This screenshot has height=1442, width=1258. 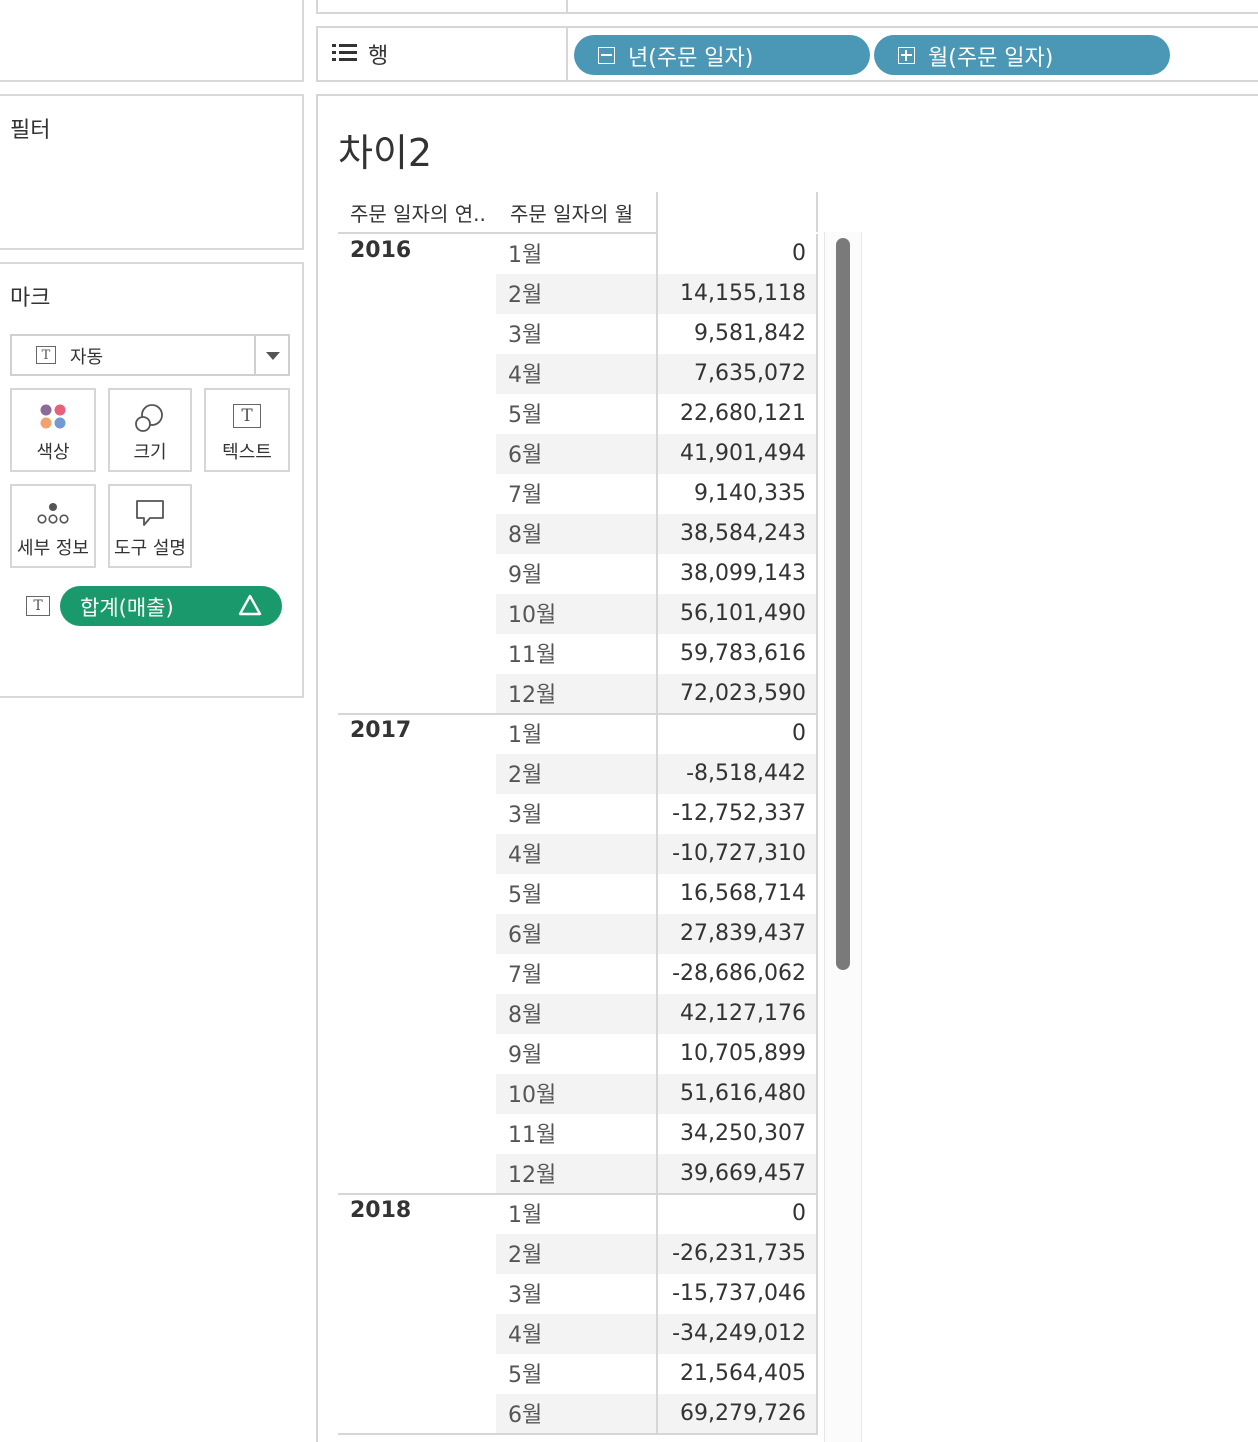 I want to click on value-cell: 59,783,616, so click(x=736, y=654).